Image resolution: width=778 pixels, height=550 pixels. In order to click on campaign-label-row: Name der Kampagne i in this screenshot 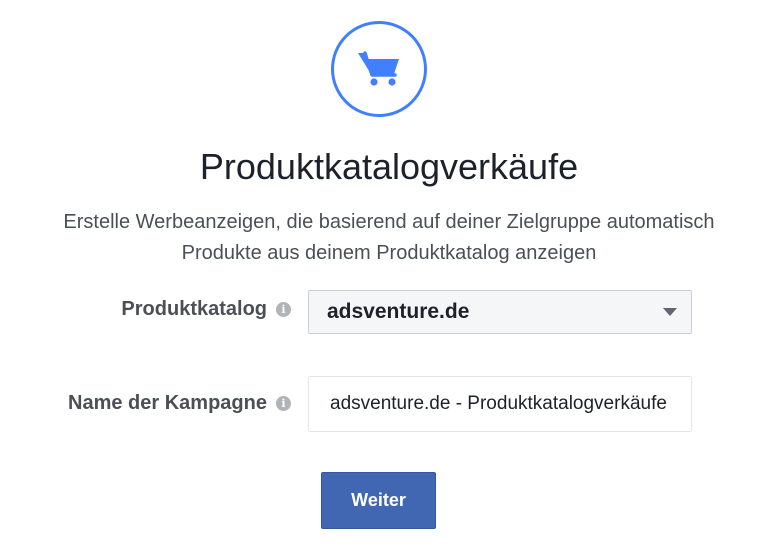, I will do `click(179, 403)`.